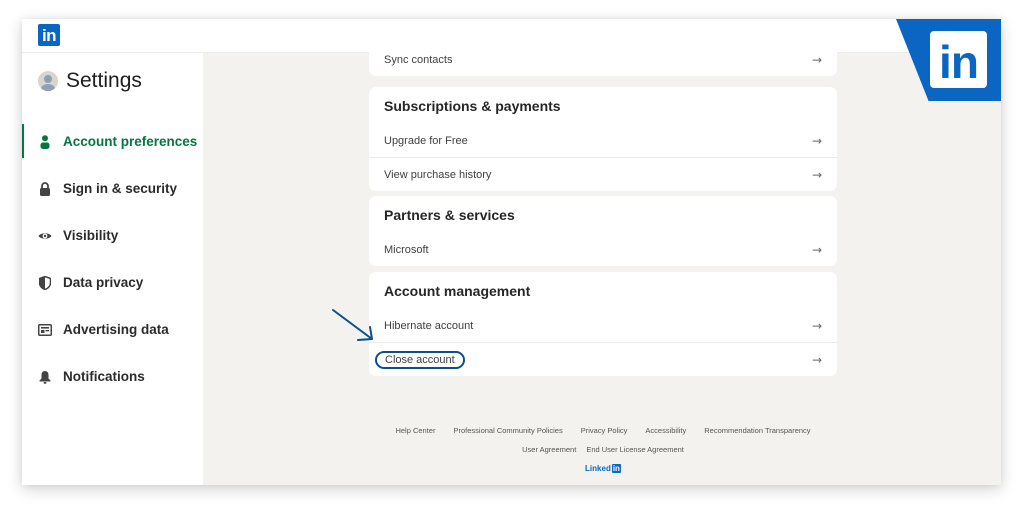  Describe the element at coordinates (406, 249) in the screenshot. I see `row-label: Microsoft` at that location.